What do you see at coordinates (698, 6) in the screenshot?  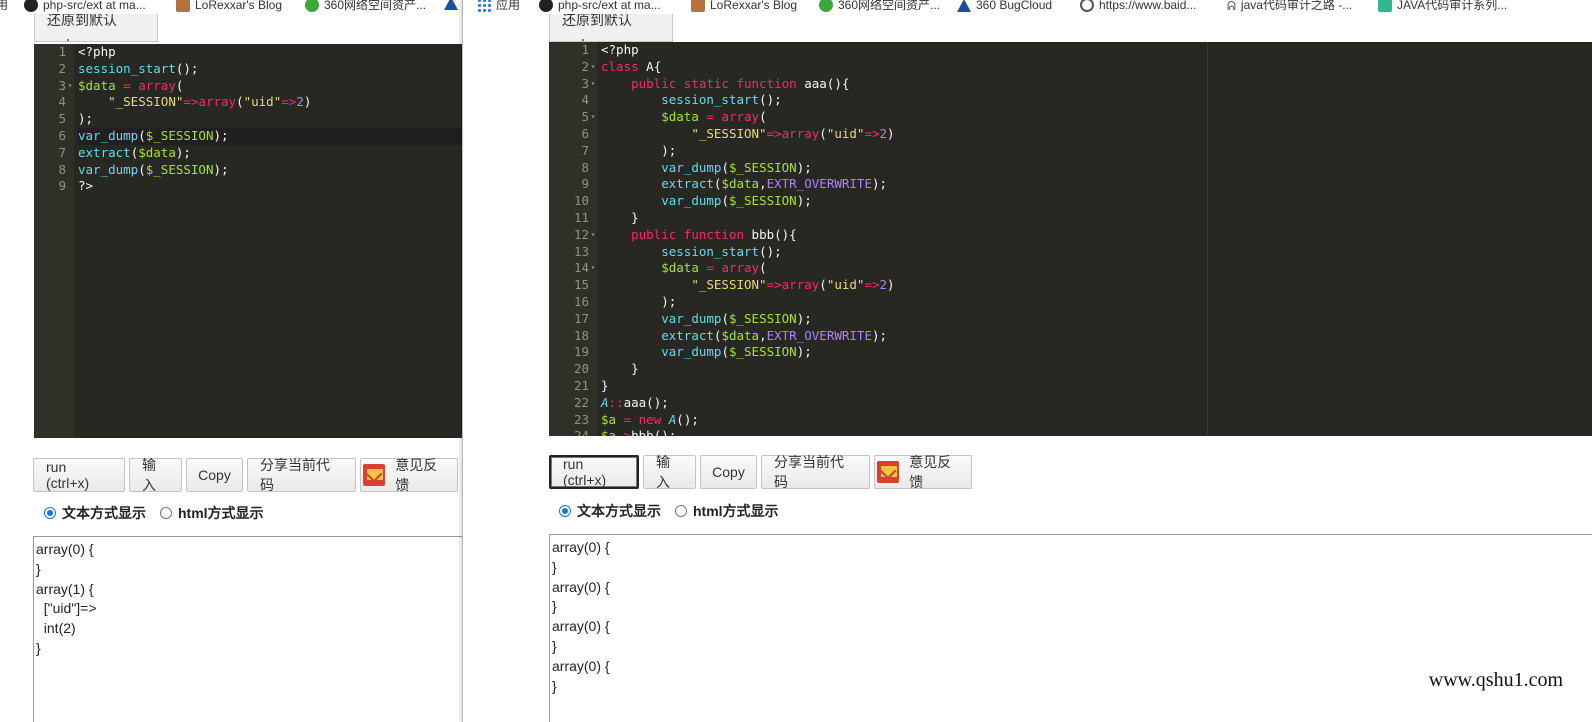 I see `blog-icon` at bounding box center [698, 6].